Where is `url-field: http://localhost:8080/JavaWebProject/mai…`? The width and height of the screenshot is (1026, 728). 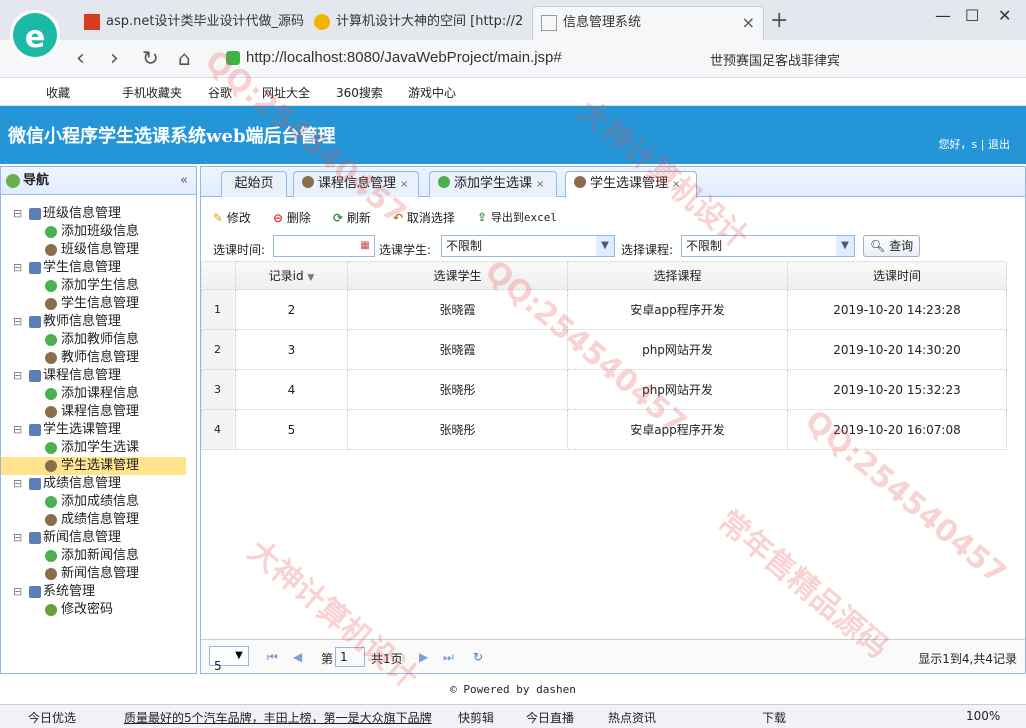 url-field: http://localhost:8080/JavaWebProject/mai… is located at coordinates (455, 58).